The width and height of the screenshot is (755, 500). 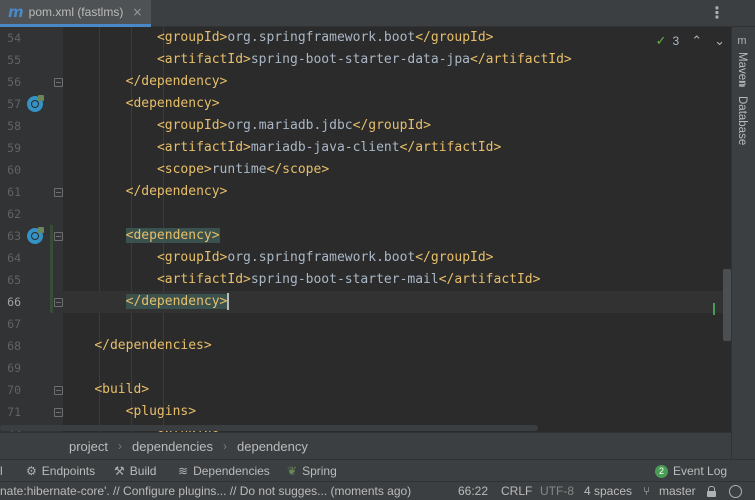 I want to click on tool-window-event-log: 2 Event Log, so click(x=691, y=471).